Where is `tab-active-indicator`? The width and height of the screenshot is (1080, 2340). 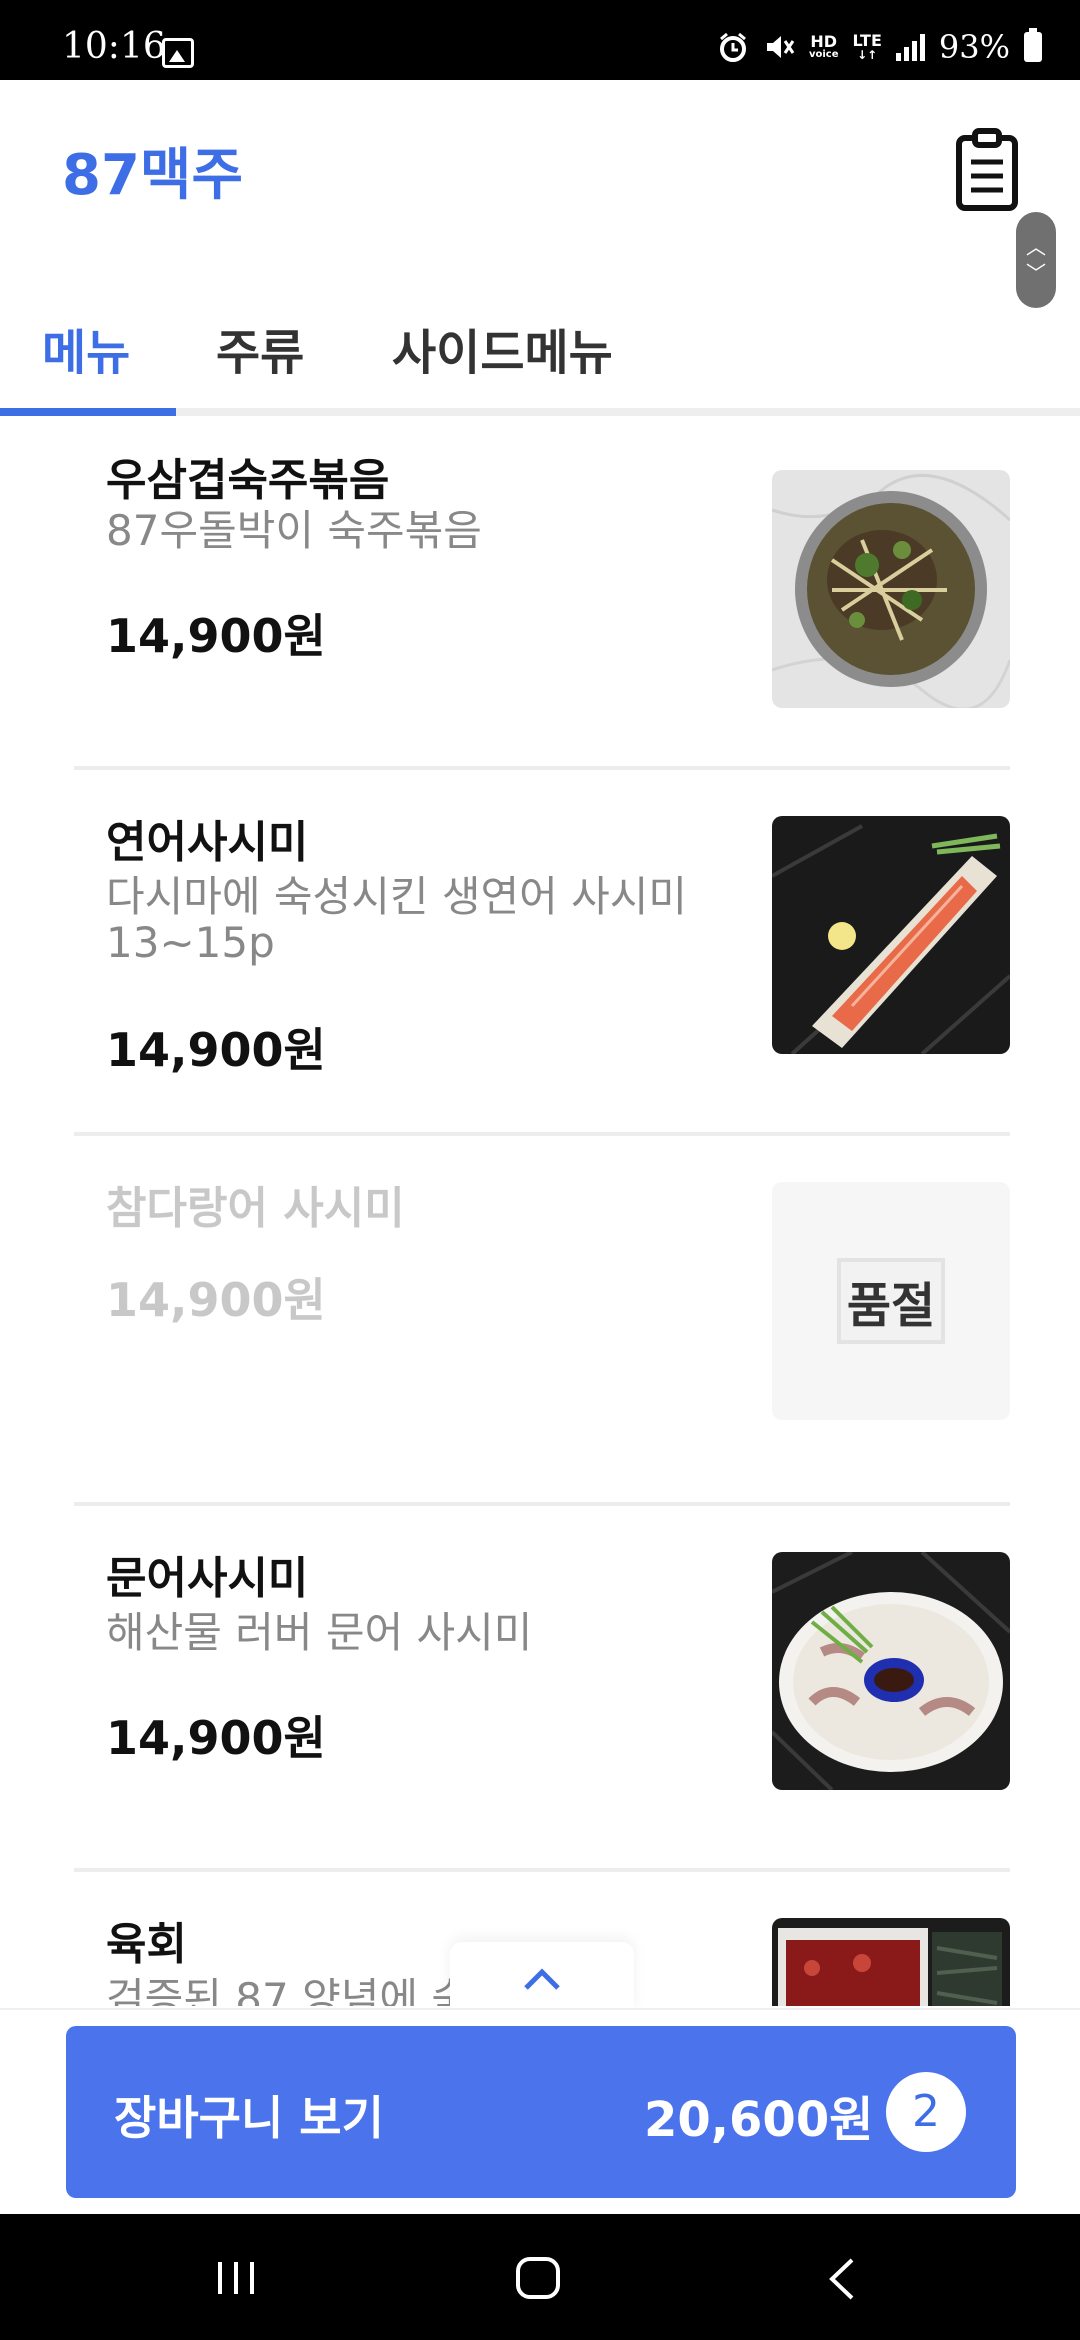 tab-active-indicator is located at coordinates (88, 412).